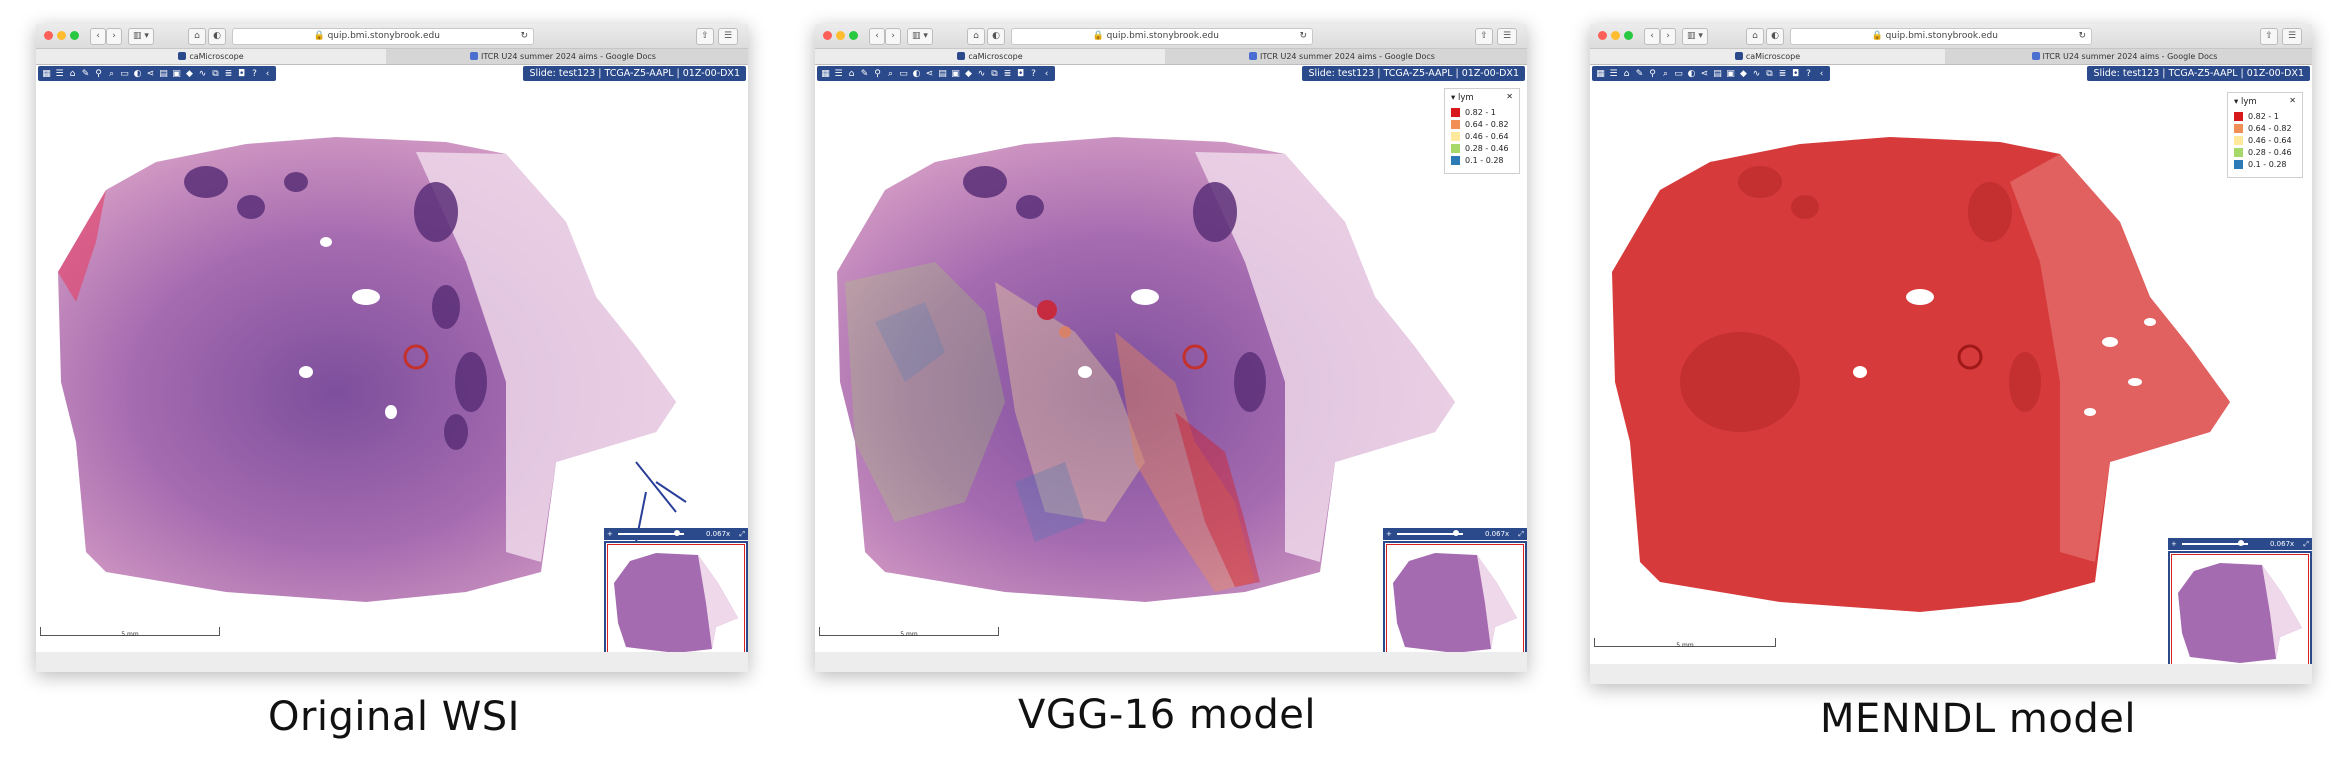  I want to click on sidebar-icon: ▥ ▾, so click(141, 36).